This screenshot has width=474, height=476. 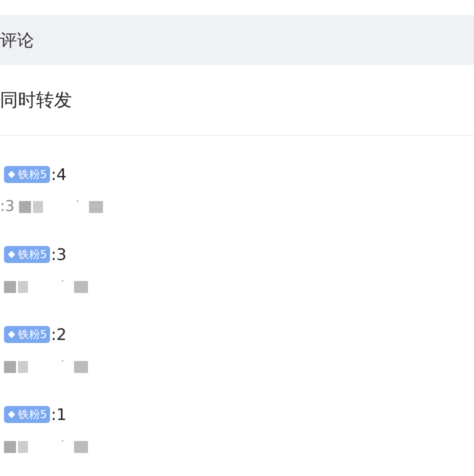 I want to click on comment-number: :3, so click(x=59, y=254).